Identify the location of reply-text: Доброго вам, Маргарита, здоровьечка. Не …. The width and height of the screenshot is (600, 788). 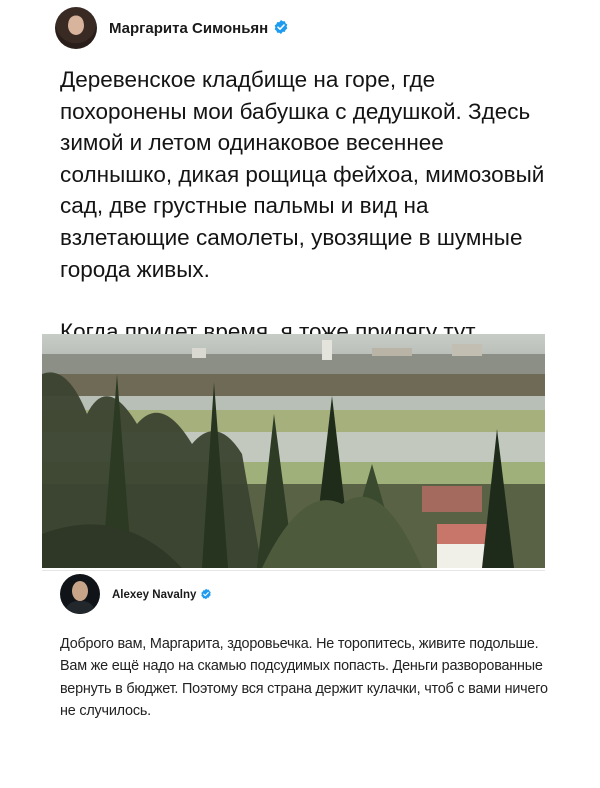
(304, 678).